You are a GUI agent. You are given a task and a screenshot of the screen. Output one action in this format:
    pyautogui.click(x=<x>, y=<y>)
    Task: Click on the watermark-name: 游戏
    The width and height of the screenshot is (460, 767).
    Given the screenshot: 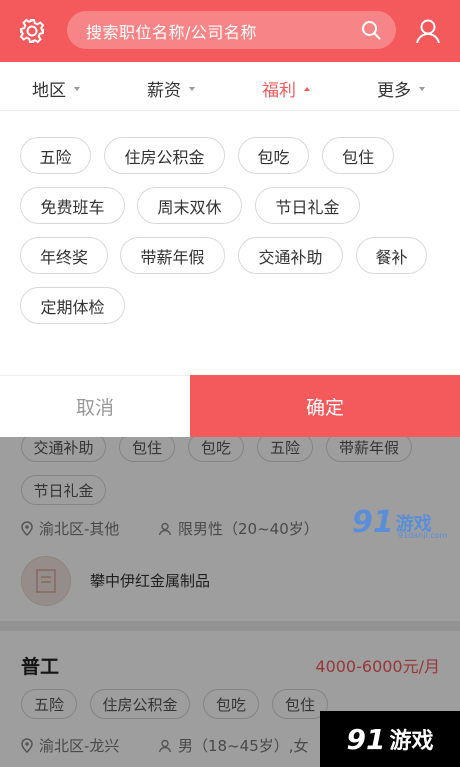 What is the action you would take?
    pyautogui.click(x=411, y=741)
    